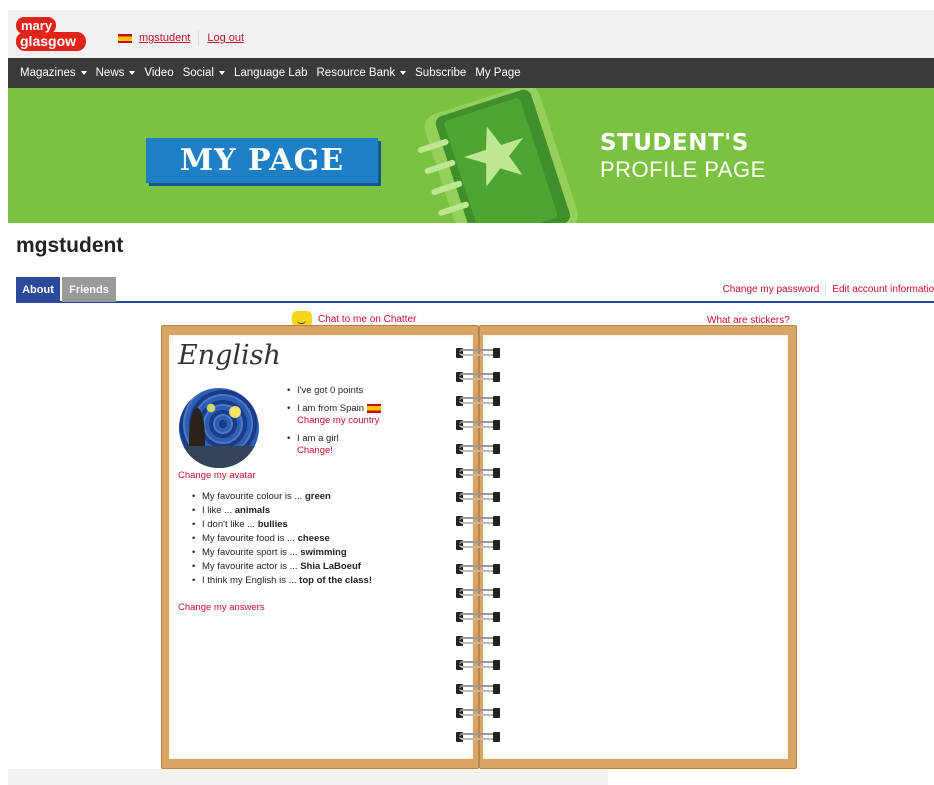 The width and height of the screenshot is (934, 785). I want to click on svg-text: glasgow, so click(48, 41).